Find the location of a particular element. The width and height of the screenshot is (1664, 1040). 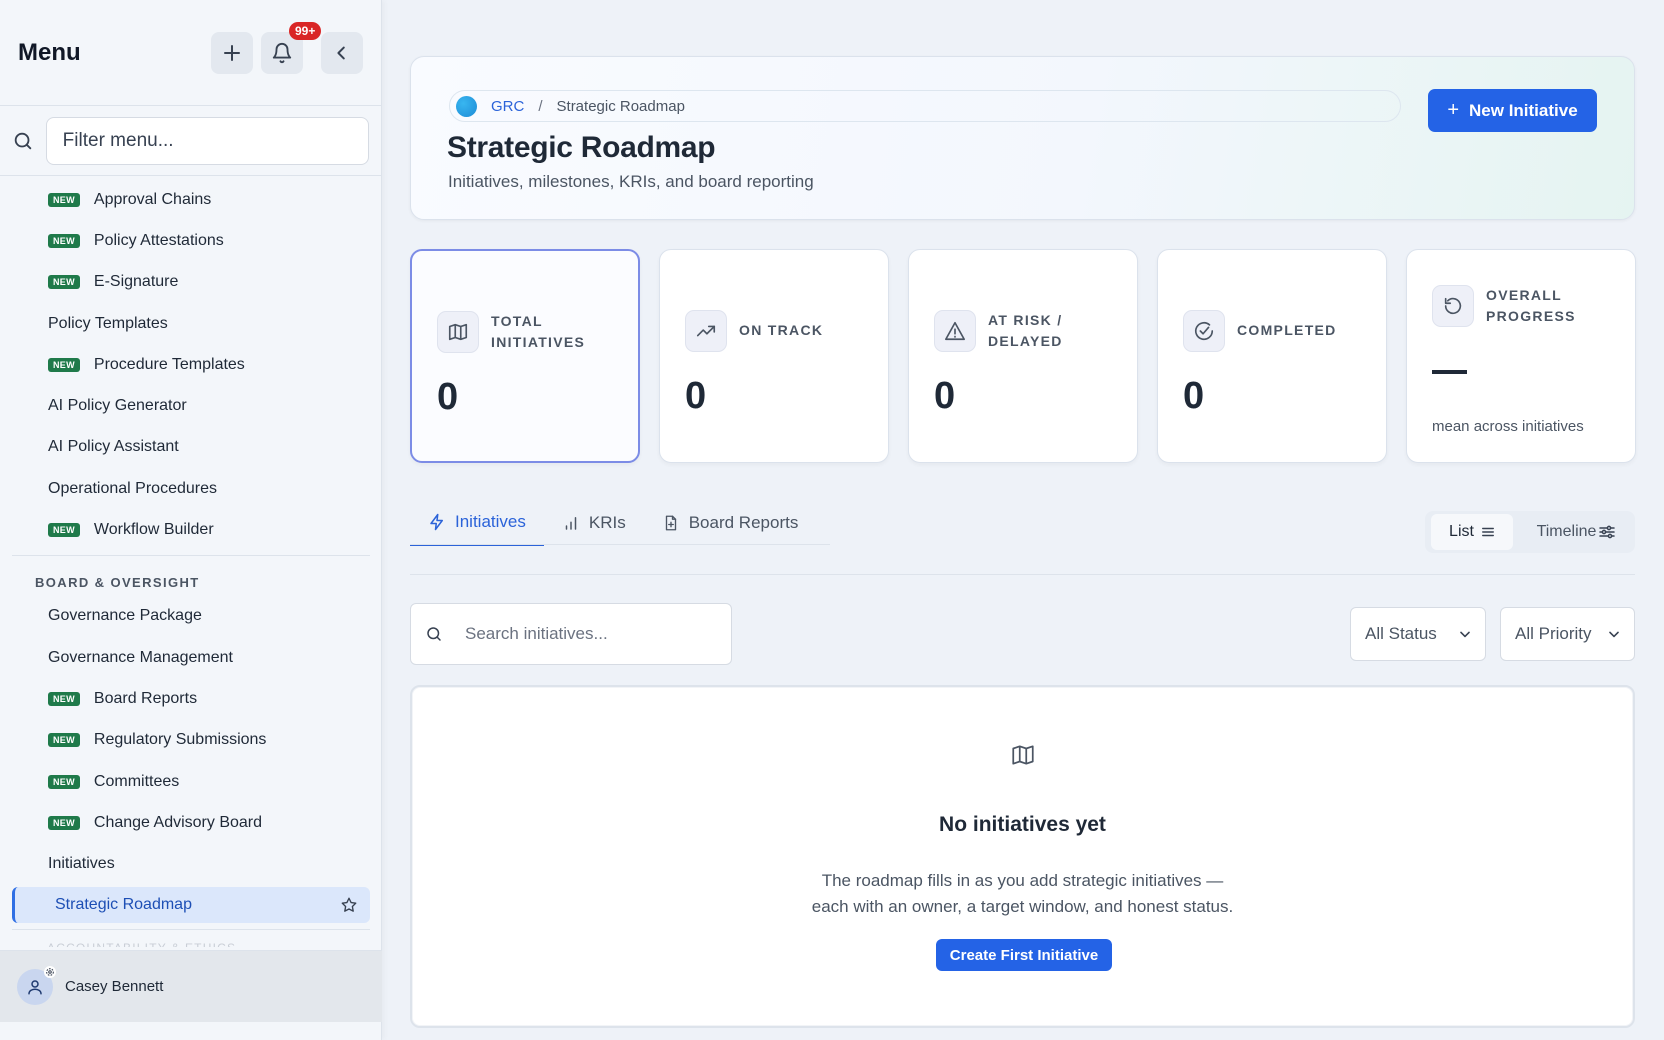

sidebar-item-workflow-builder: NEW Workflow Builder is located at coordinates (191, 529).